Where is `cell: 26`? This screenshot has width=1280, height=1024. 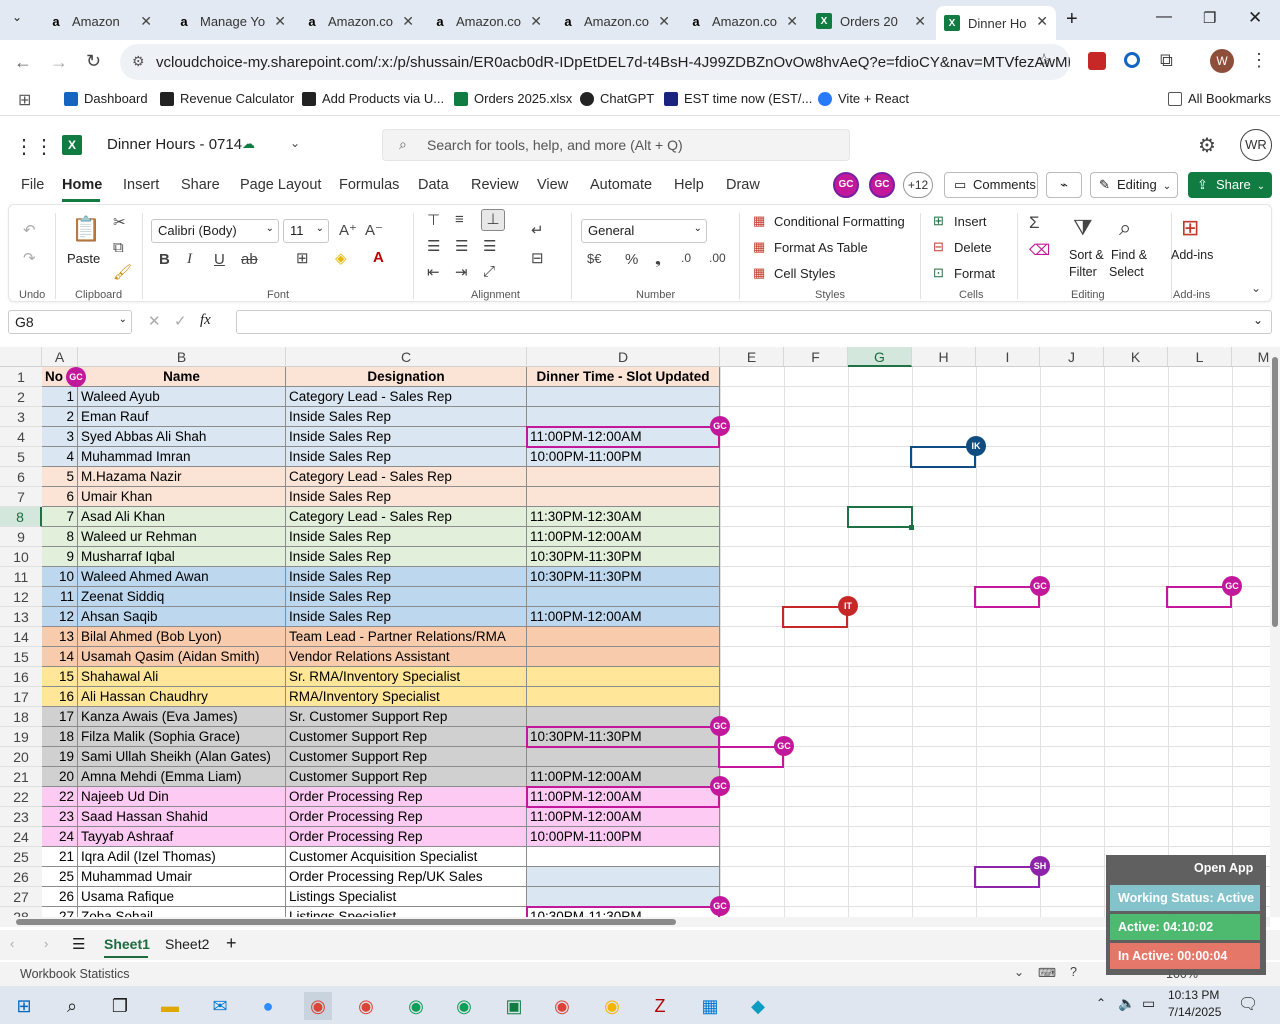 cell: 26 is located at coordinates (60, 897).